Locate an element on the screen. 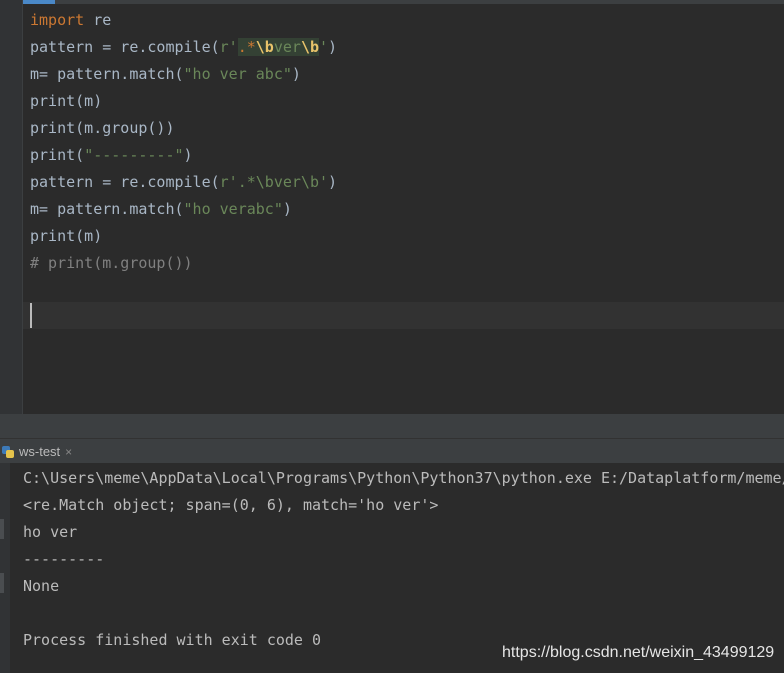  console-line-output: --------- is located at coordinates (64, 559).